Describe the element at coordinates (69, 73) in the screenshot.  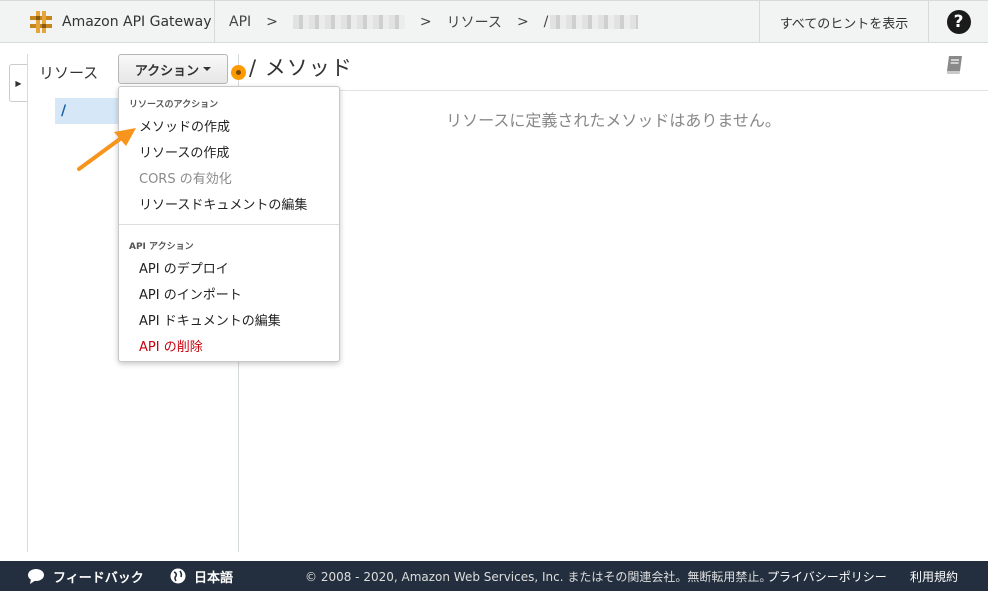
I see `resources-heading: リソース` at that location.